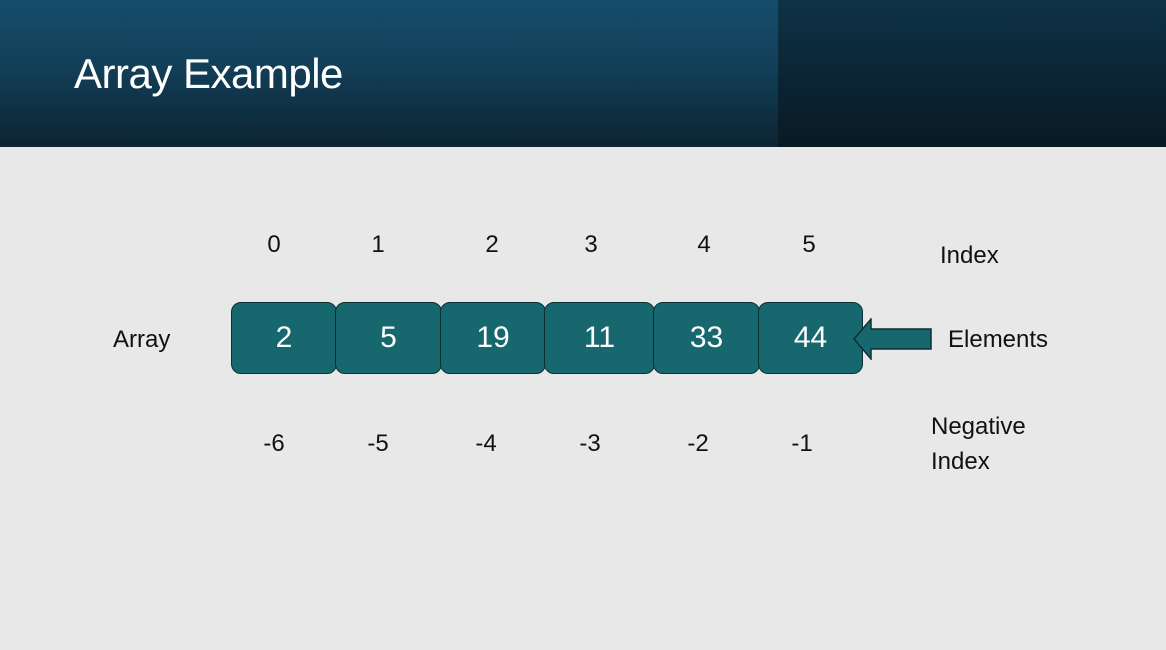 Image resolution: width=1166 pixels, height=650 pixels. I want to click on negative-index-4: -2, so click(698, 443).